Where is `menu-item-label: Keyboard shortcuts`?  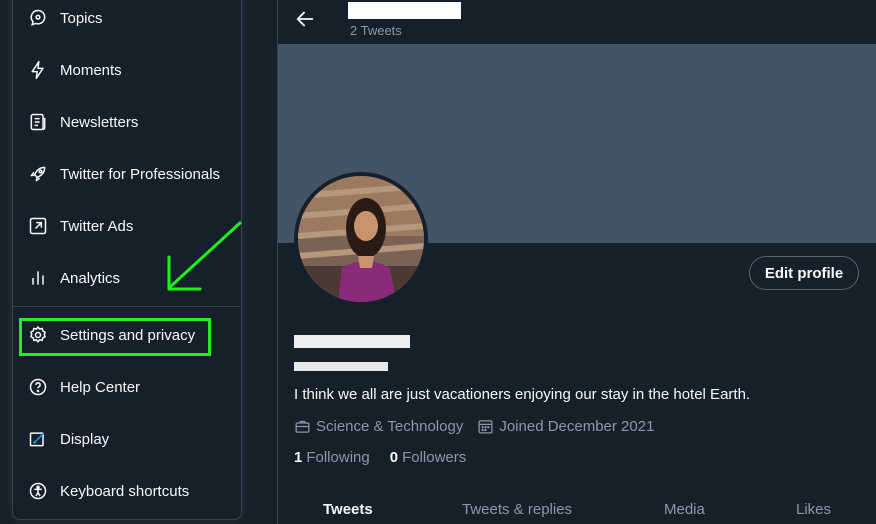 menu-item-label: Keyboard shortcuts is located at coordinates (125, 491).